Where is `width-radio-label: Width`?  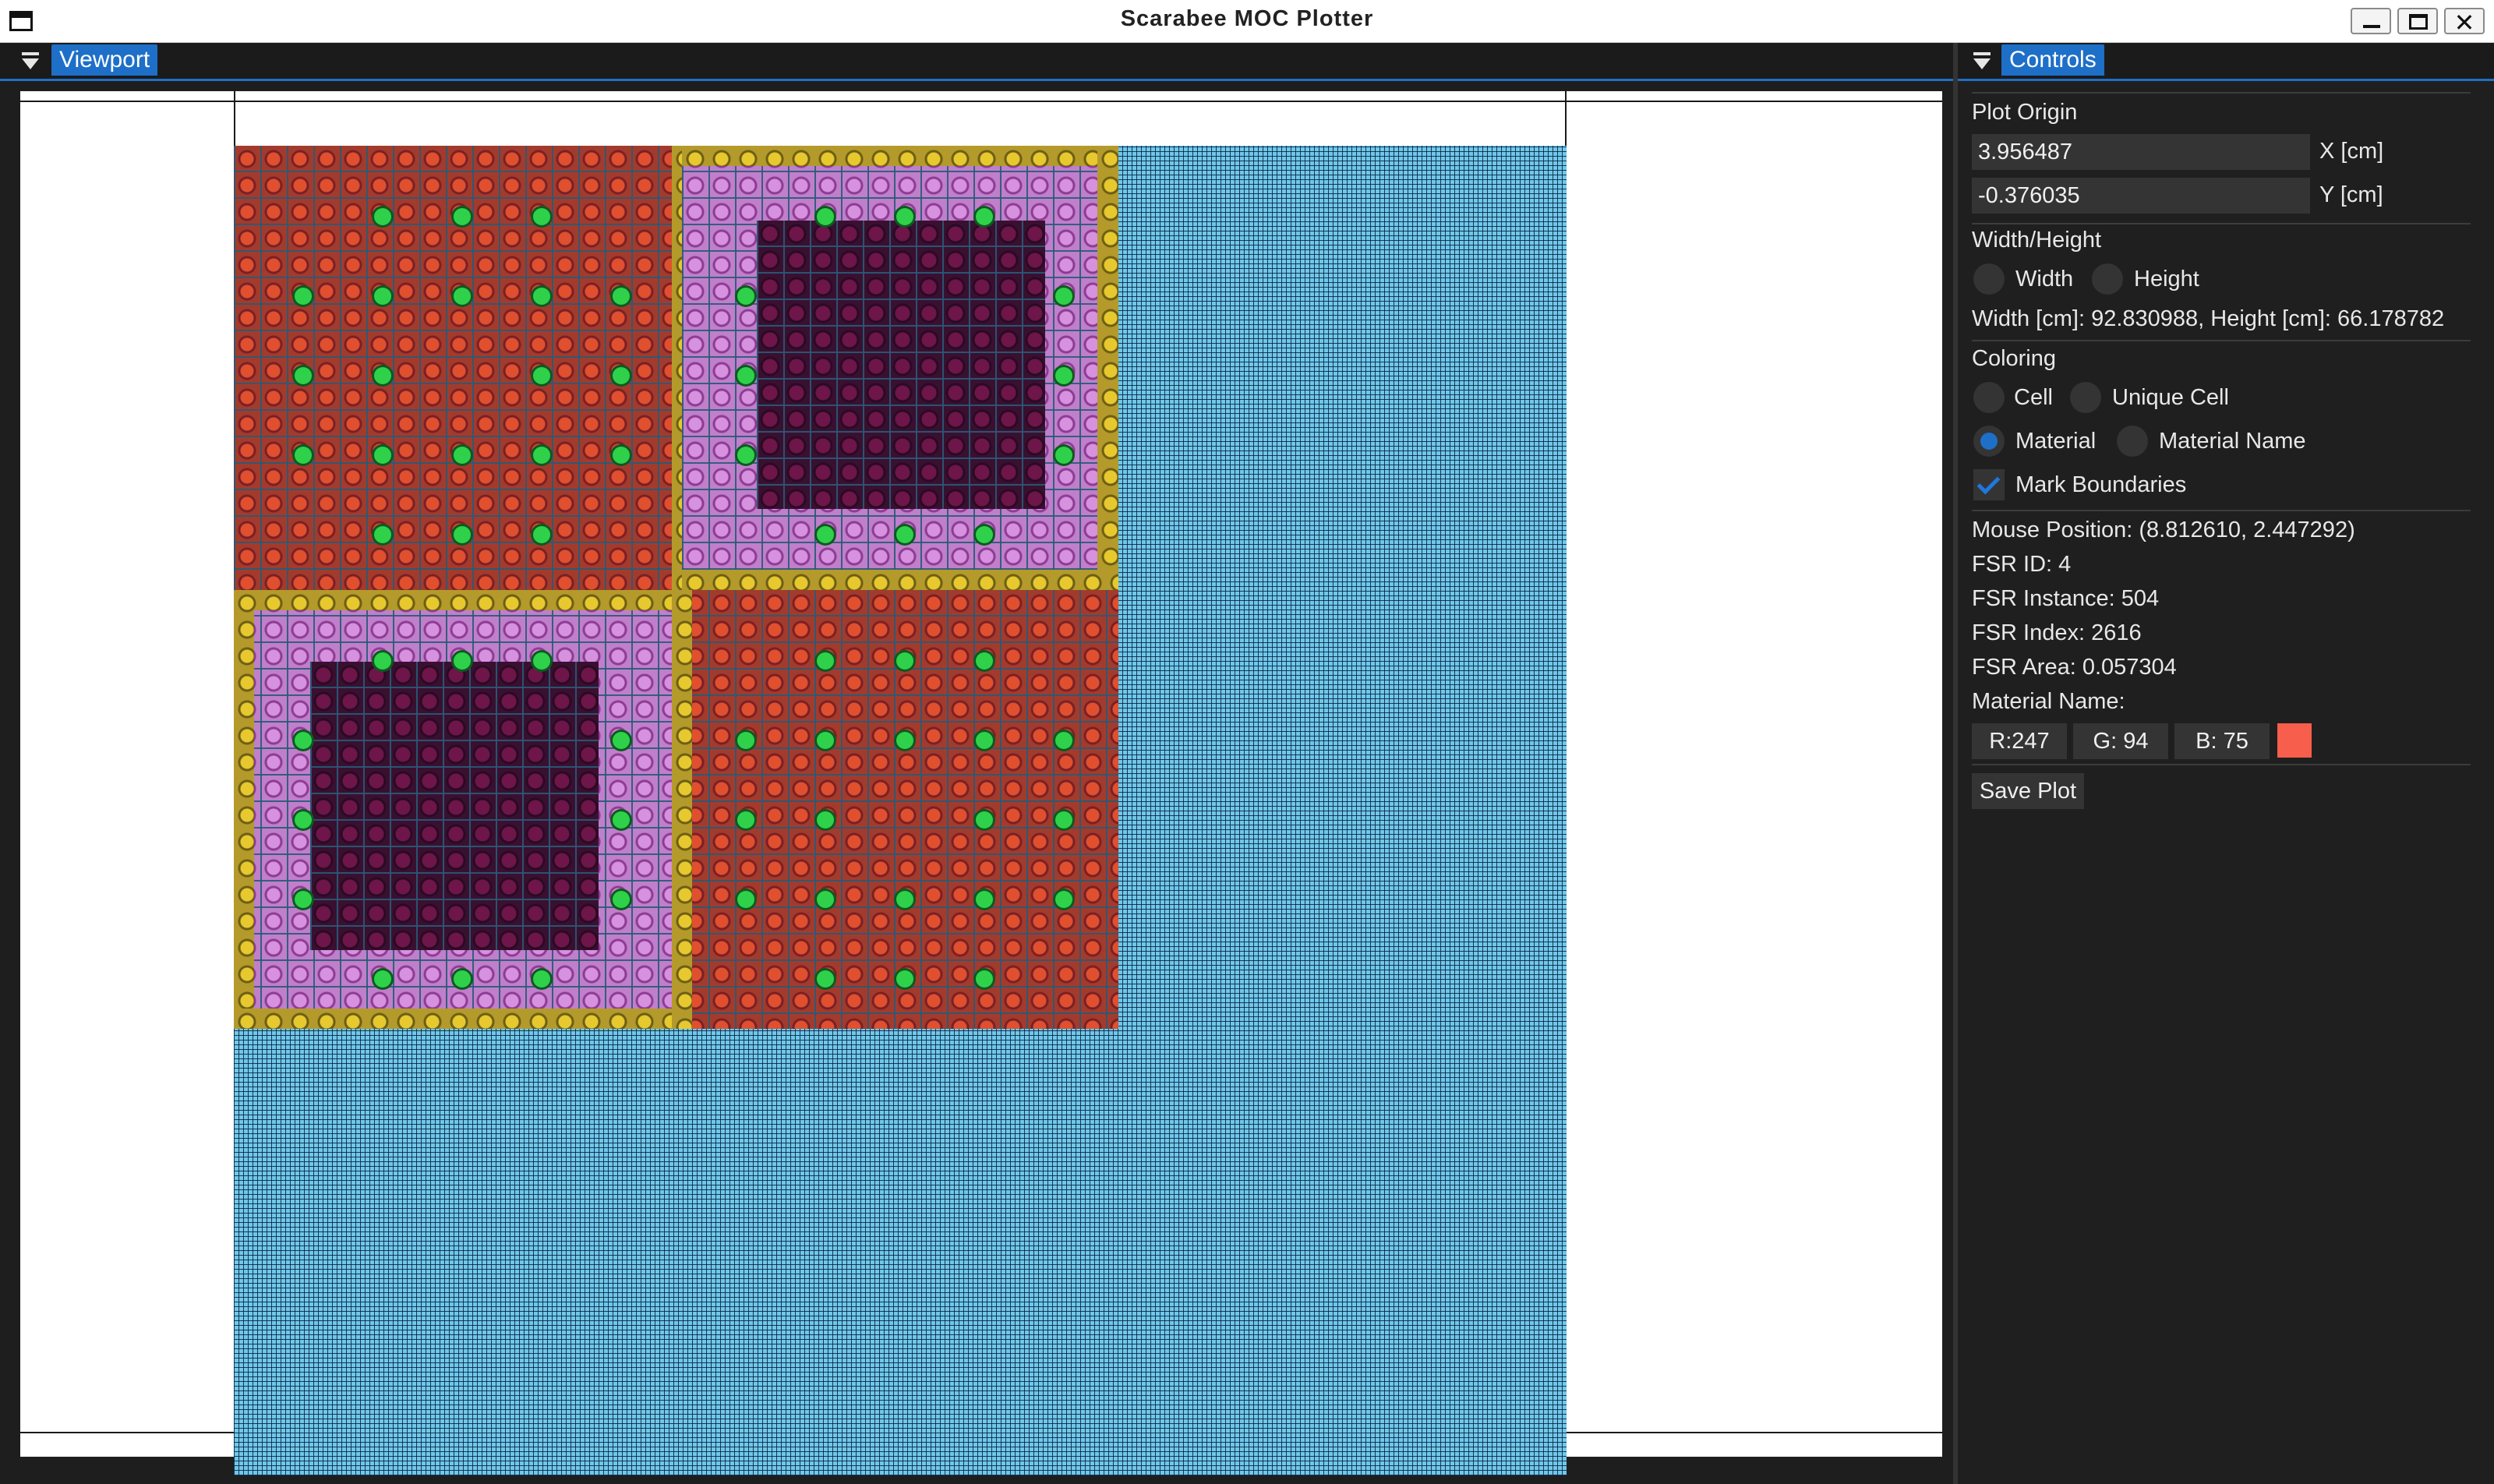
width-radio-label: Width is located at coordinates (2045, 279).